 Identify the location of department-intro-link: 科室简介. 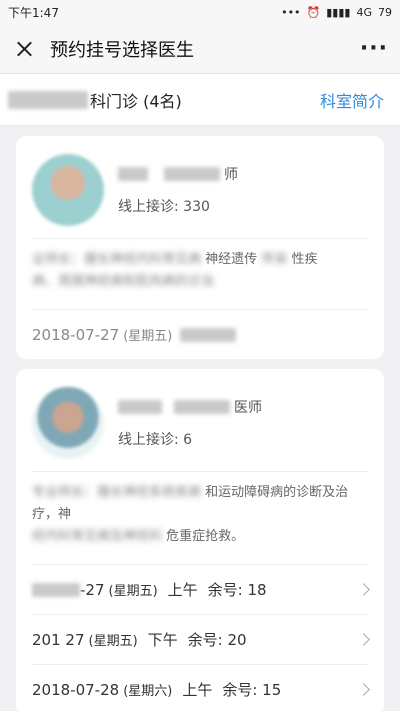
(352, 100).